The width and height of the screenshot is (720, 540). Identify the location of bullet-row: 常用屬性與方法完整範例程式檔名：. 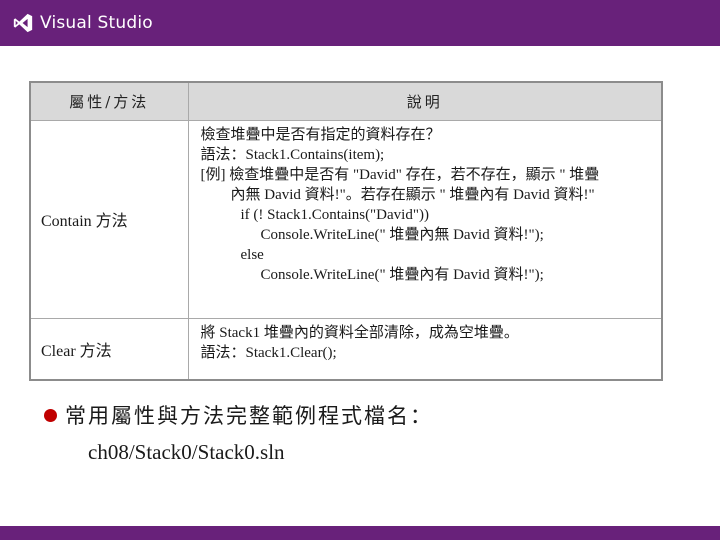
(364, 415).